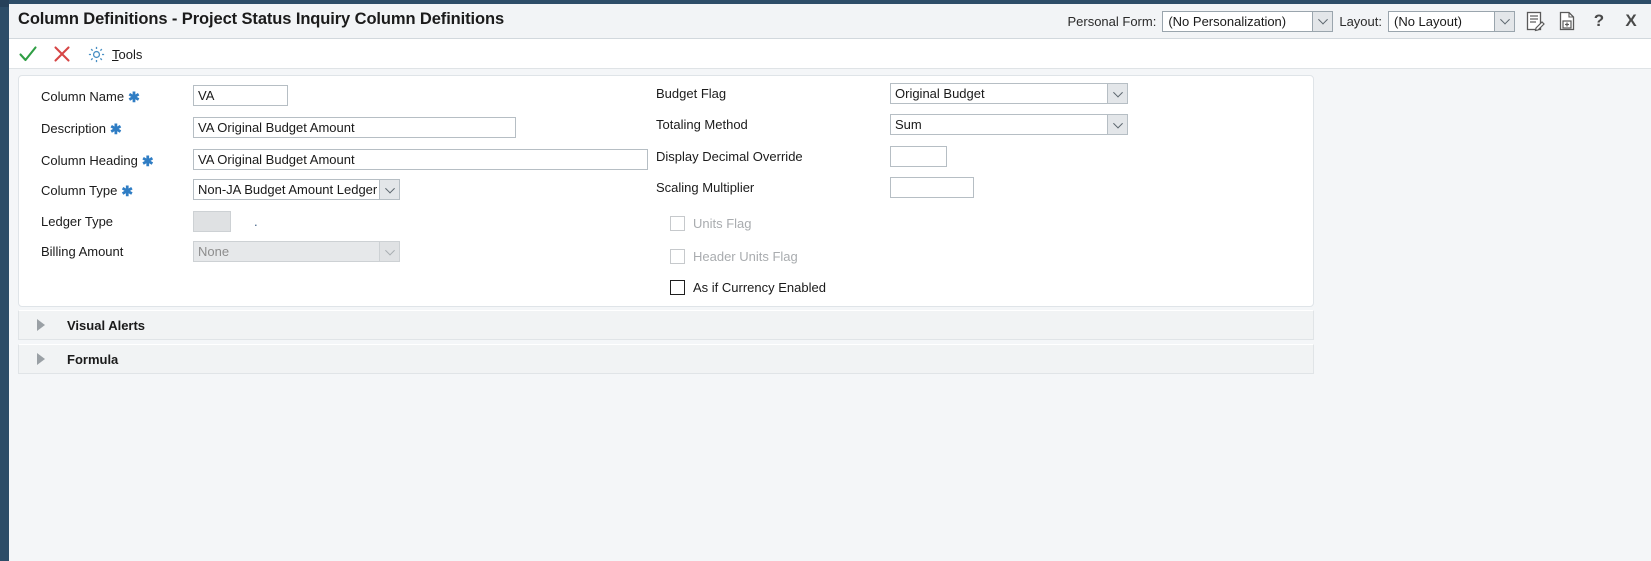 The height and width of the screenshot is (561, 1651). Describe the element at coordinates (354, 127) in the screenshot. I see `description-input: VA Original Budget Amount` at that location.